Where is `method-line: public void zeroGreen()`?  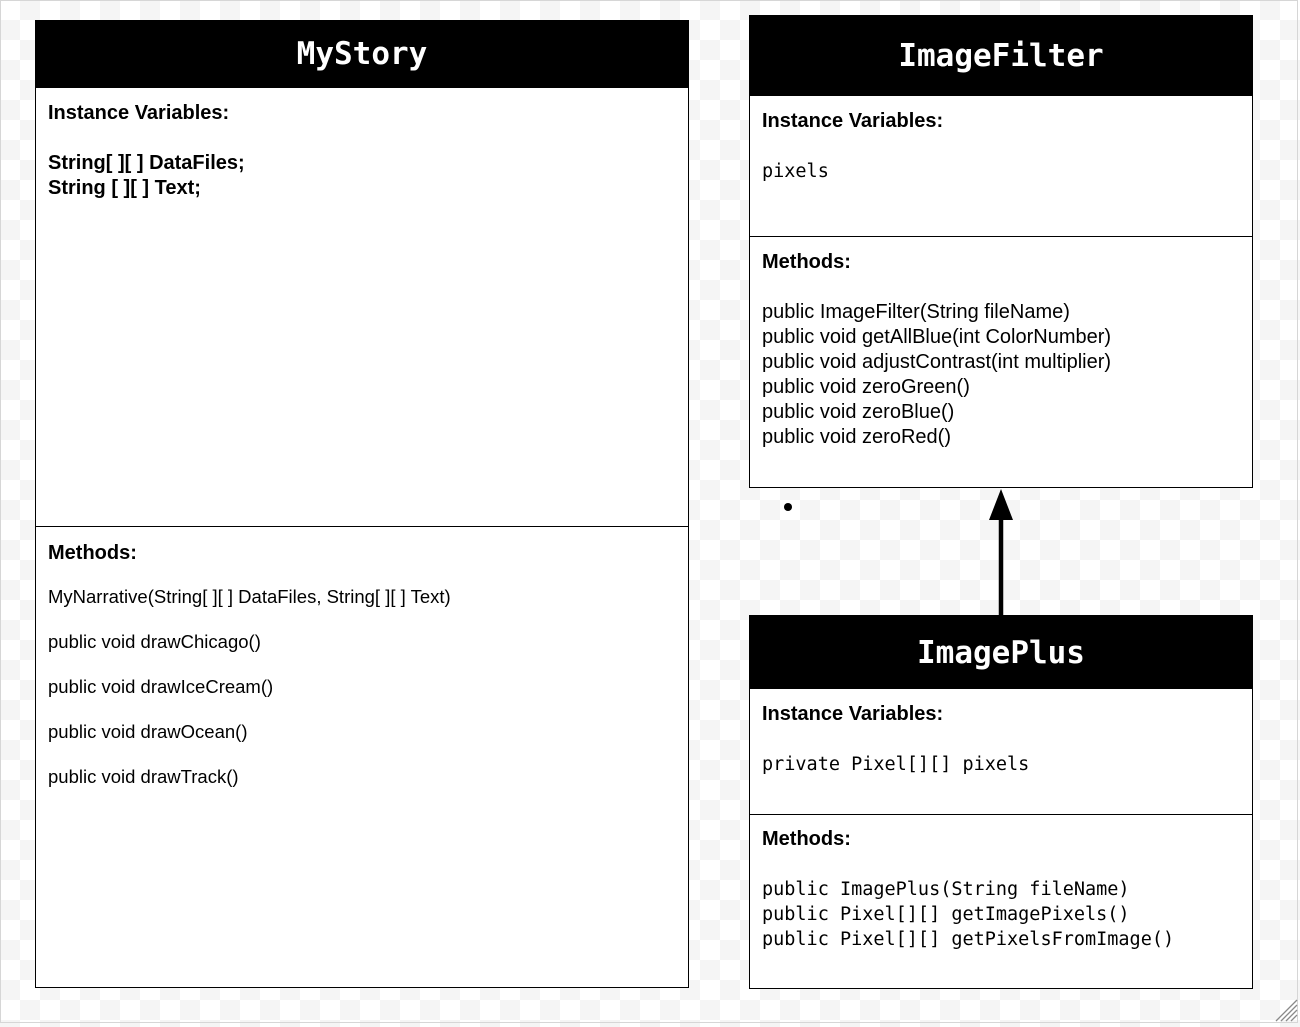 method-line: public void zeroGreen() is located at coordinates (866, 387).